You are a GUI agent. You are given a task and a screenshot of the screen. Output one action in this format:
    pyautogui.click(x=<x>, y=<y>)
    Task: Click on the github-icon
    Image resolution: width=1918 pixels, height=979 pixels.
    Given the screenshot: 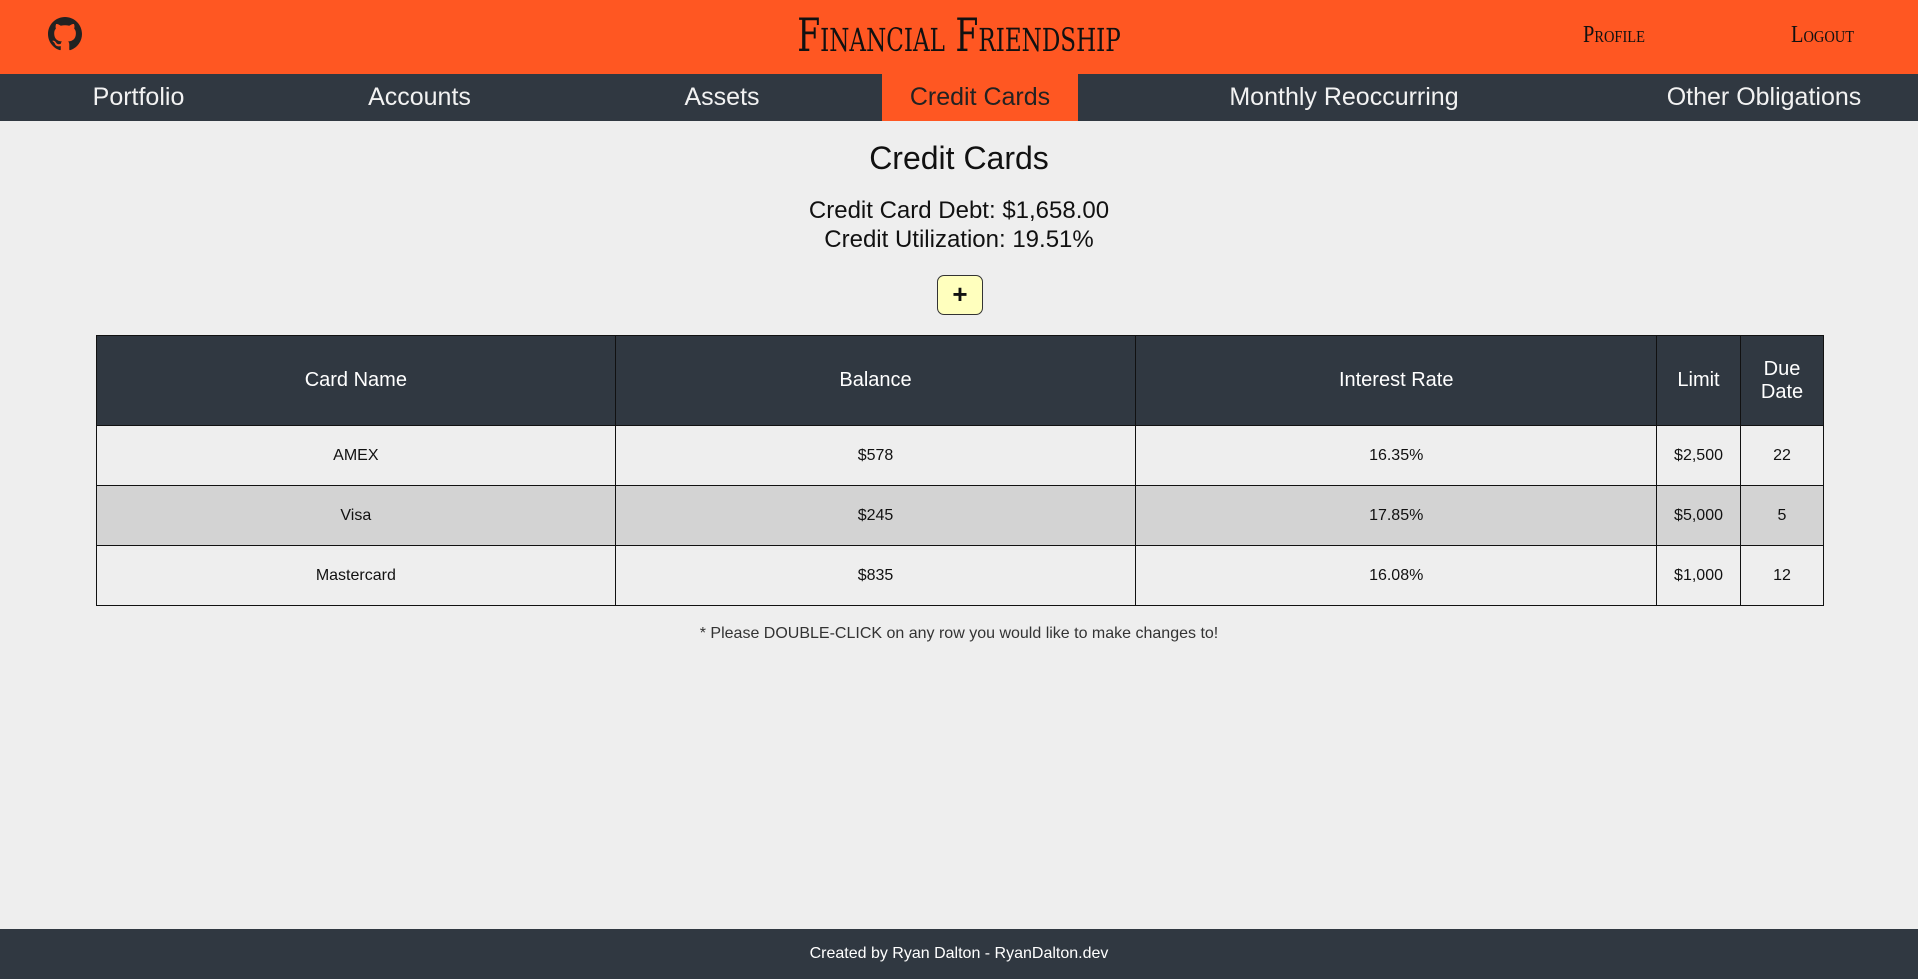 What is the action you would take?
    pyautogui.click(x=65, y=34)
    